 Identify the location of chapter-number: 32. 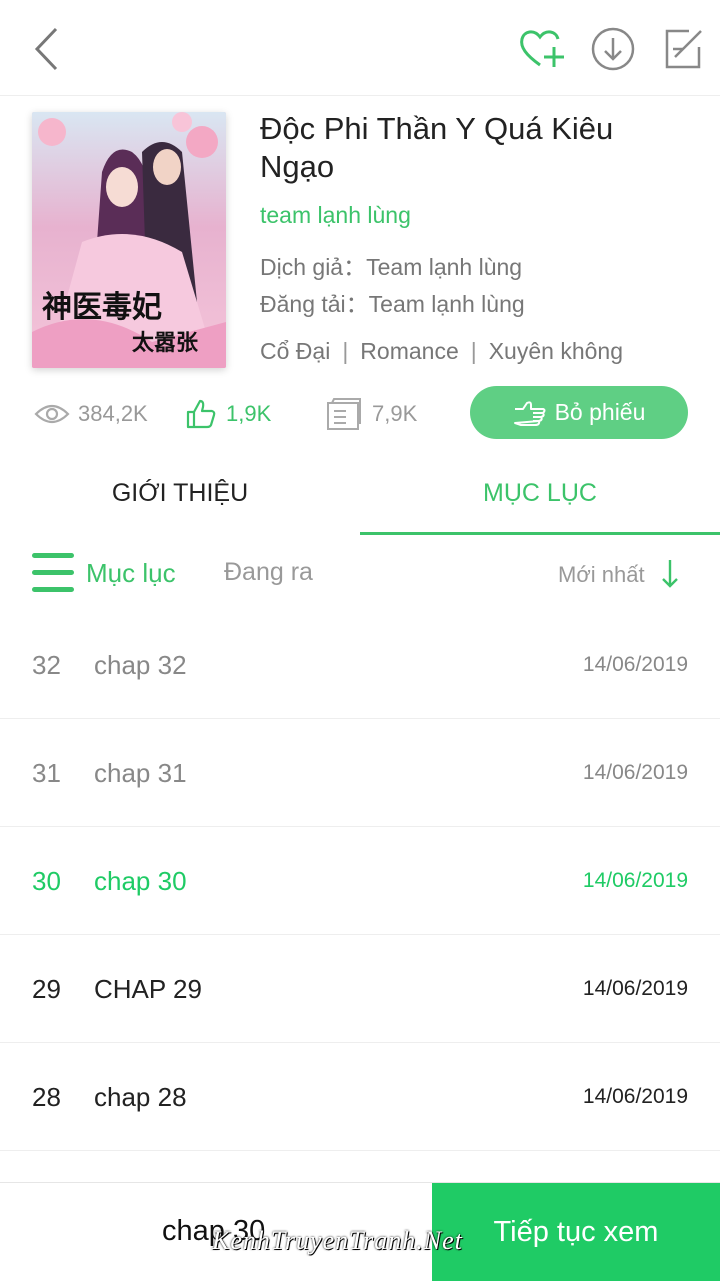
(46, 664).